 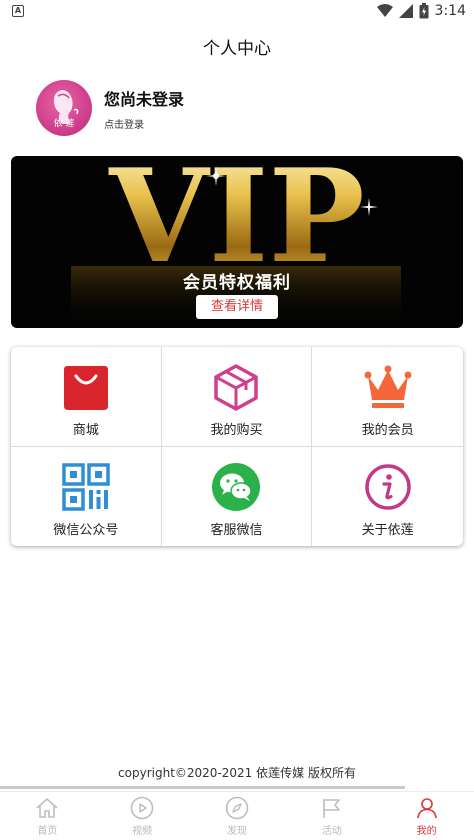 I want to click on profile-name: 您尚未登录, so click(x=144, y=98).